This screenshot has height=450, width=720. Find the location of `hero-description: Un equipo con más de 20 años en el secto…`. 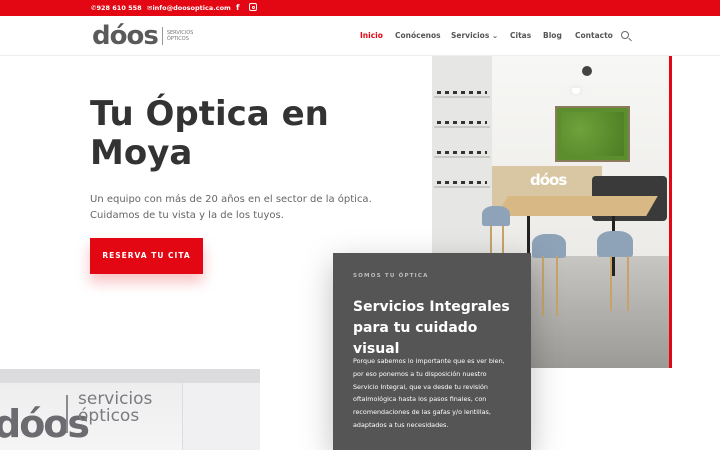

hero-description: Un equipo con más de 20 años en el secto… is located at coordinates (231, 207).